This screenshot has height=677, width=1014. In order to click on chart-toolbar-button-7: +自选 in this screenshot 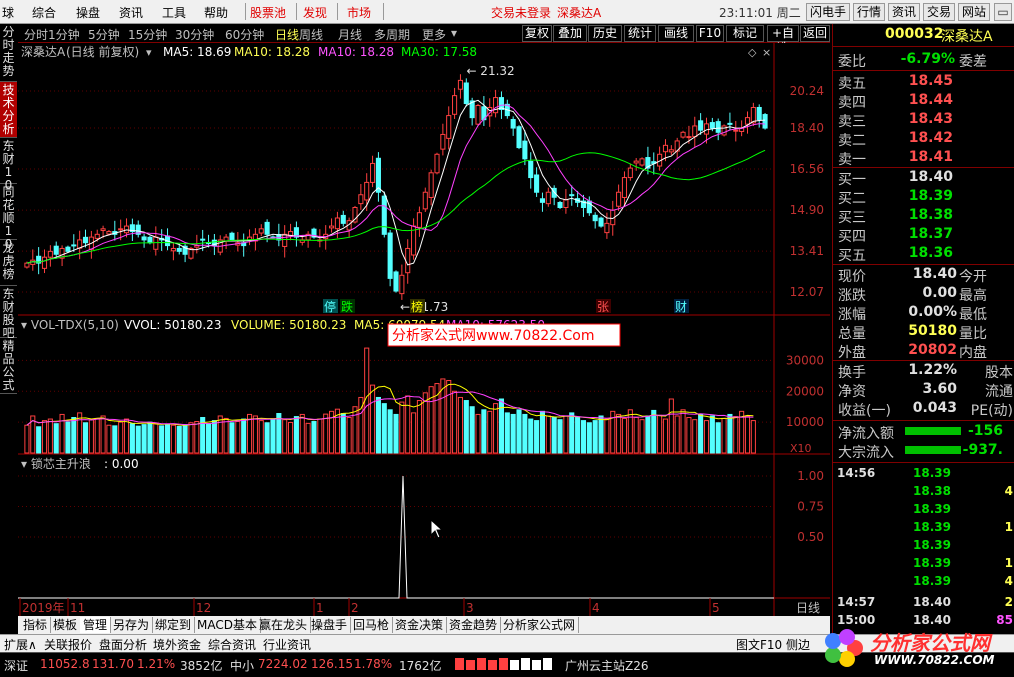, I will do `click(783, 40)`.